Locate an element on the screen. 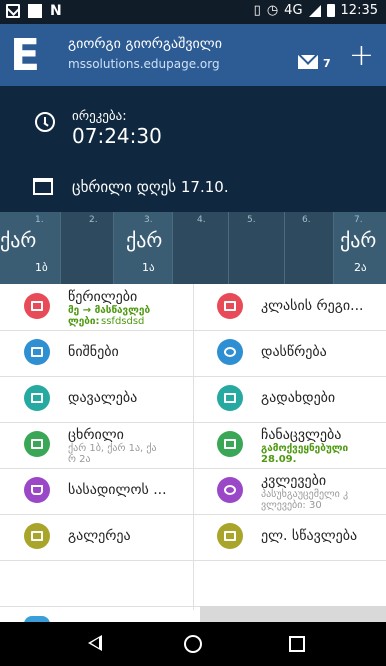 The width and height of the screenshot is (386, 666). tile-homework: დავალება is located at coordinates (96, 399).